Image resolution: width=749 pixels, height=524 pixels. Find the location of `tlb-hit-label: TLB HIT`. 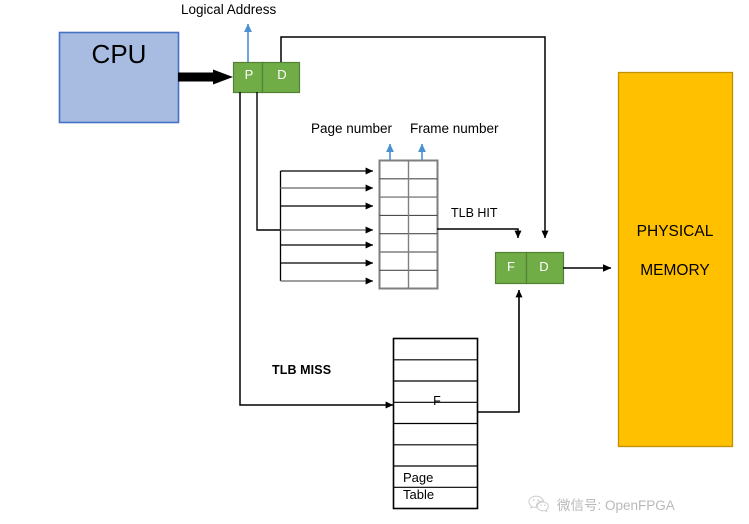

tlb-hit-label: TLB HIT is located at coordinates (474, 213).